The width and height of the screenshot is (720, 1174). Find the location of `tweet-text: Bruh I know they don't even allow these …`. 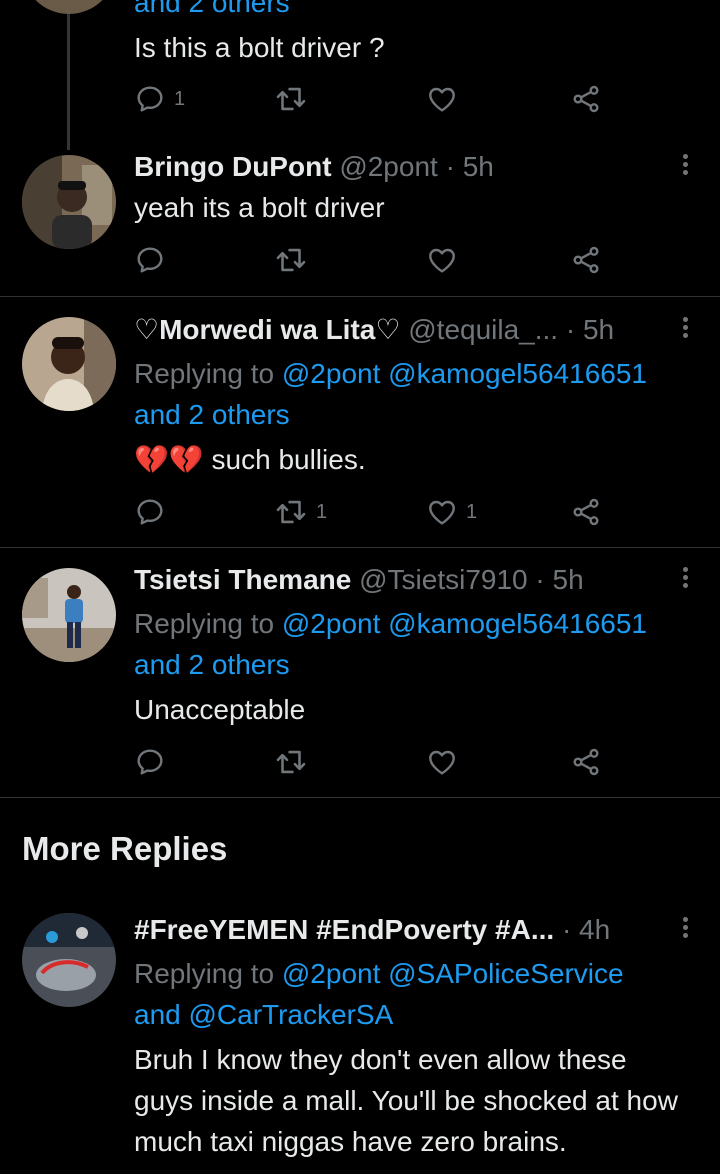

tweet-text: Bruh I know they don't even allow these … is located at coordinates (406, 1100).